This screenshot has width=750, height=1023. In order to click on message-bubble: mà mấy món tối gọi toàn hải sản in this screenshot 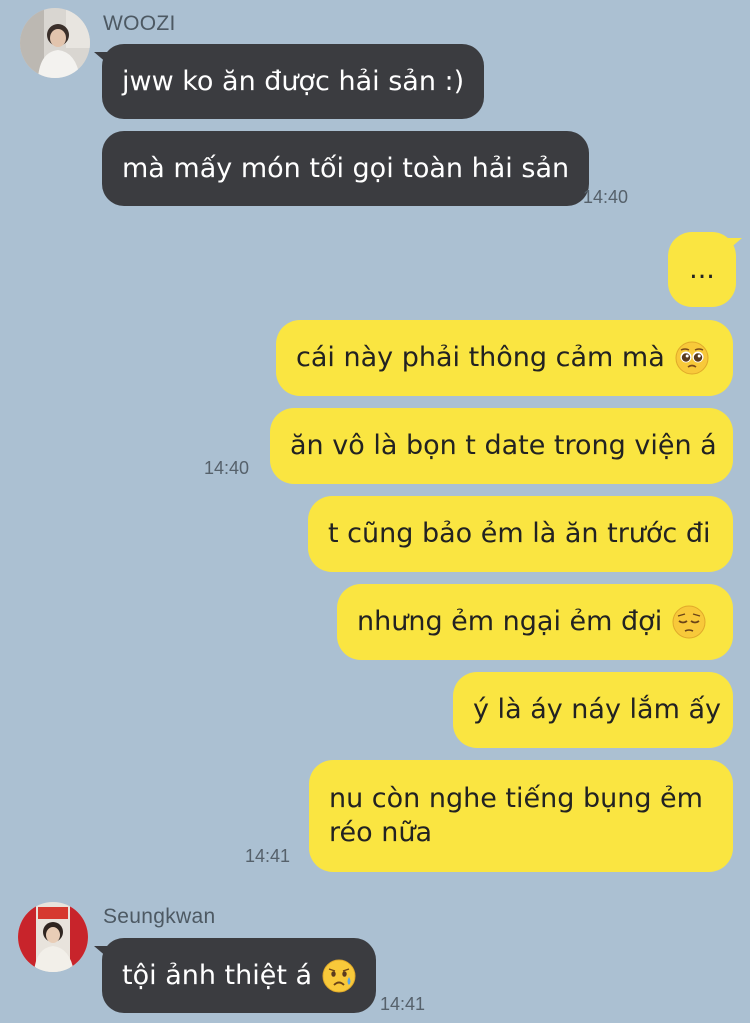, I will do `click(346, 168)`.